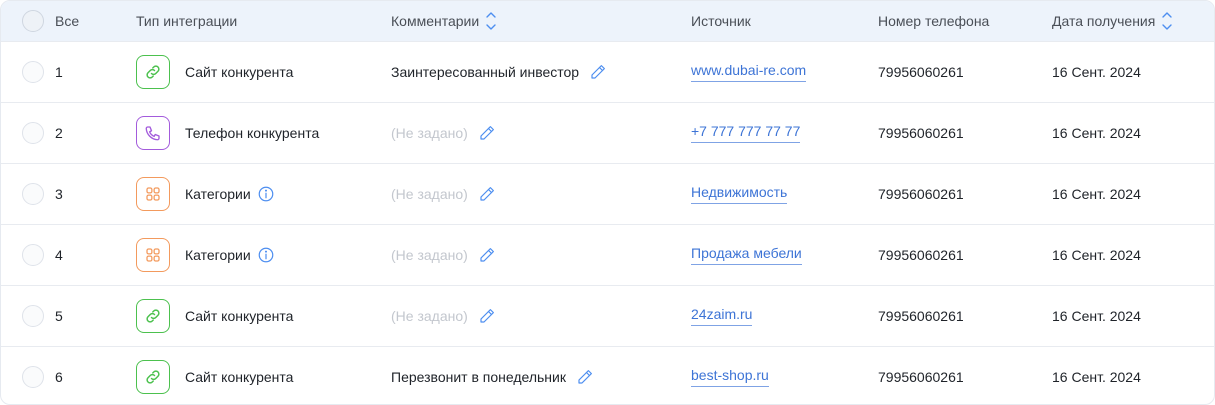 Image resolution: width=1215 pixels, height=405 pixels. Describe the element at coordinates (746, 133) in the screenshot. I see `source-link: +7 777 777 77 77` at that location.